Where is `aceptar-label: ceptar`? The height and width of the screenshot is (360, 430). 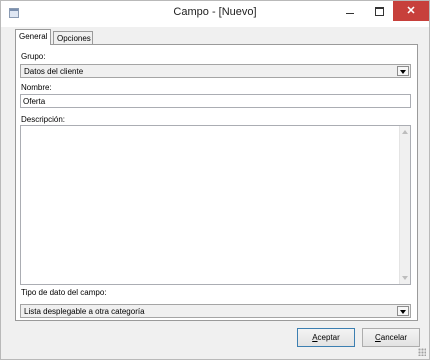 aceptar-label: ceptar is located at coordinates (328, 337).